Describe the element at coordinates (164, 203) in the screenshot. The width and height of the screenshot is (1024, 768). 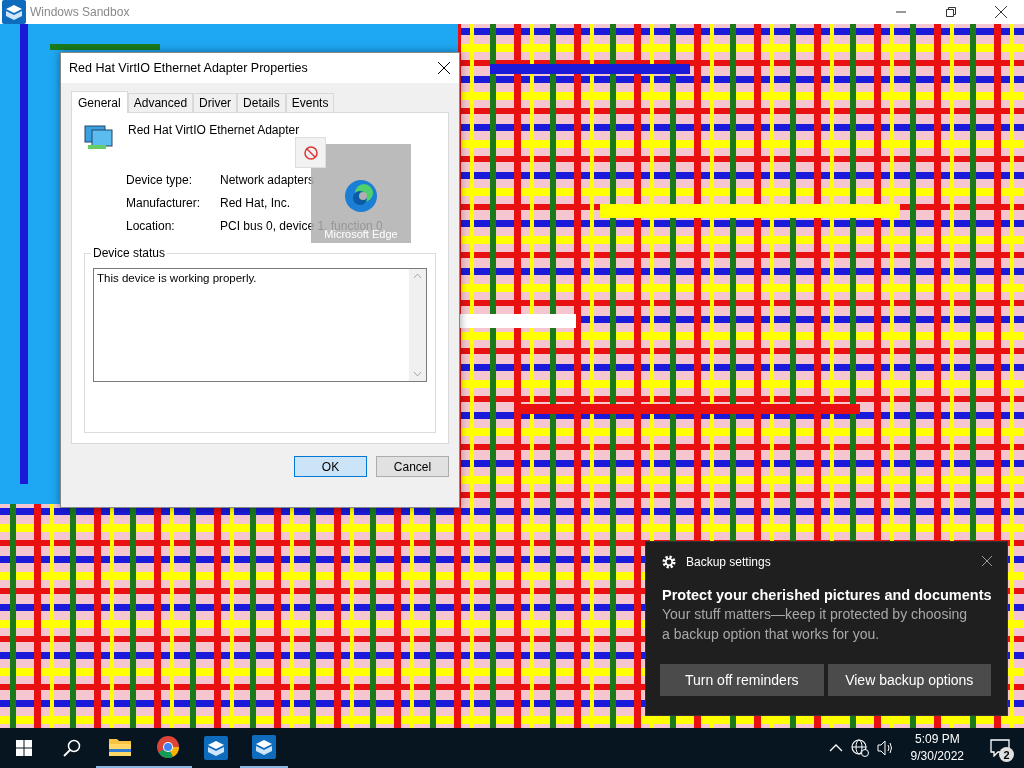
I see `property-label: Manufacturer:` at that location.